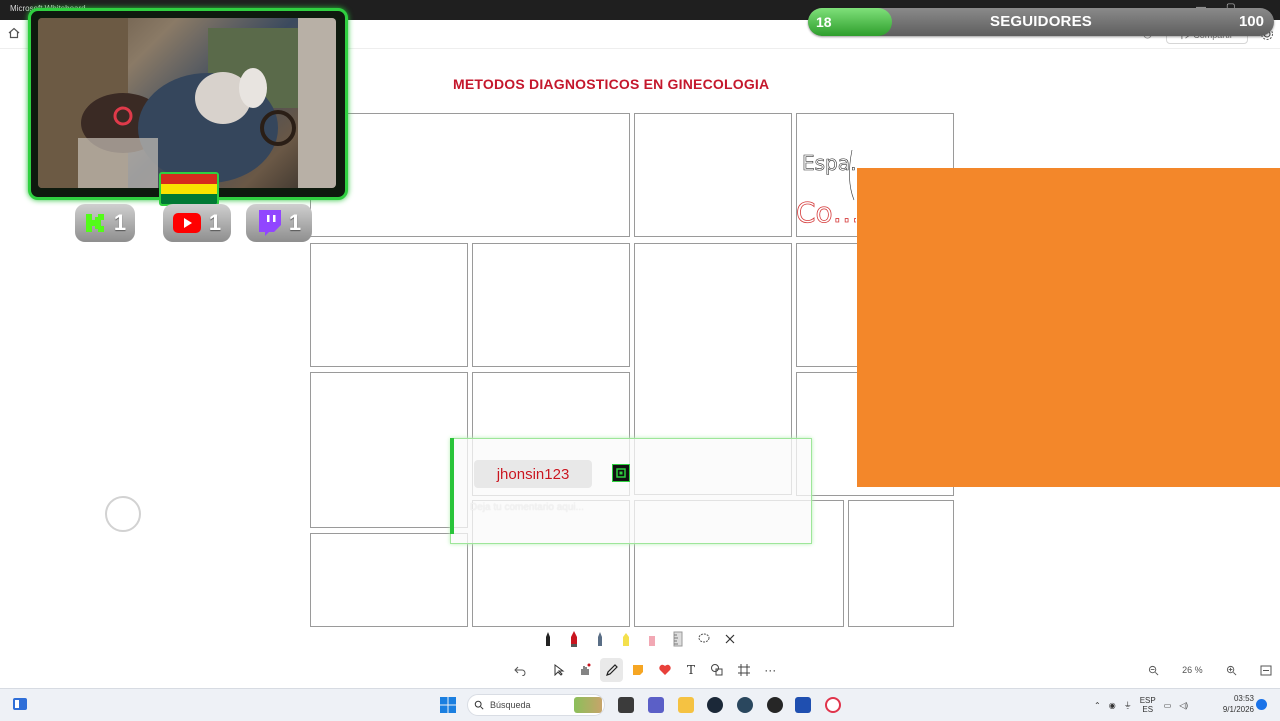  Describe the element at coordinates (1231, 670) in the screenshot. I see `zoom-in-icon` at that location.